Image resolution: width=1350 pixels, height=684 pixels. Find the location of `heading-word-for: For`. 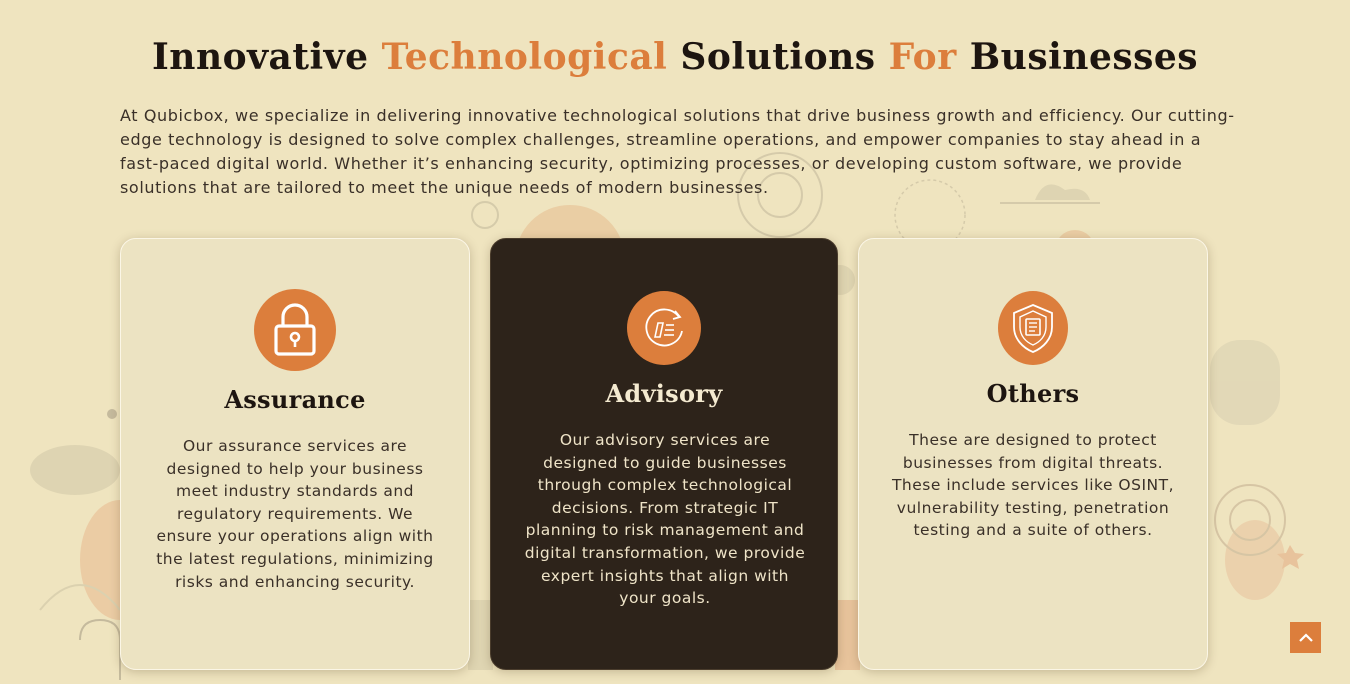

heading-word-for: For is located at coordinates (922, 57).